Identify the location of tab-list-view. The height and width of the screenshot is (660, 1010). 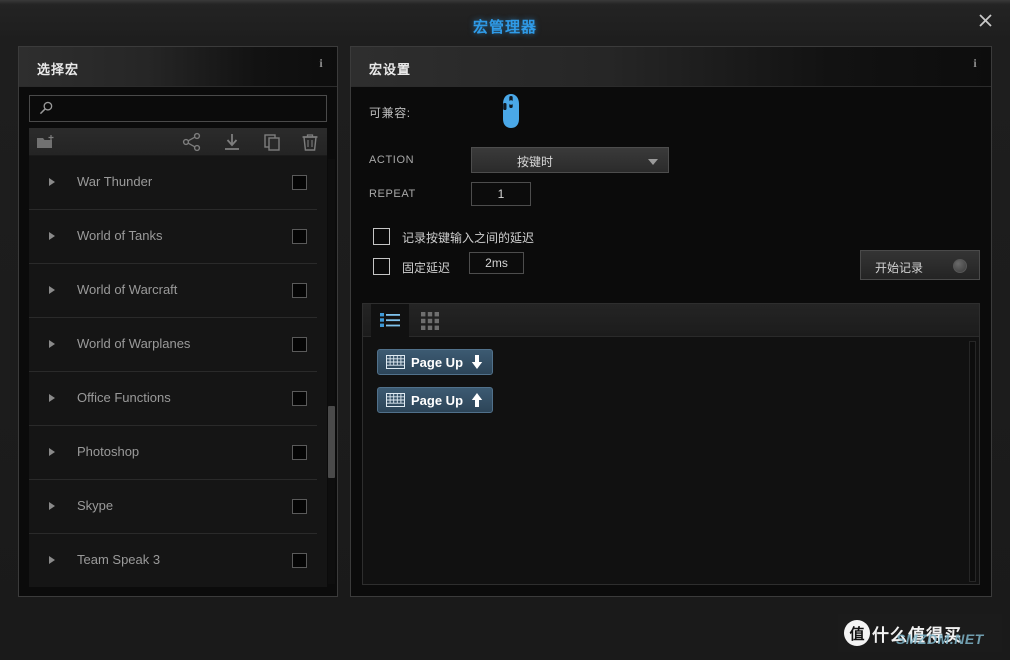
(390, 320).